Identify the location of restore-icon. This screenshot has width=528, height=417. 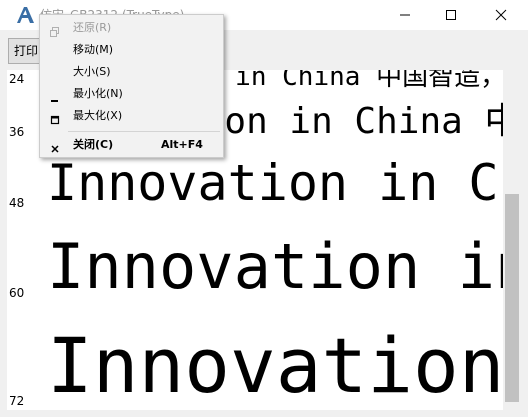
(55, 30).